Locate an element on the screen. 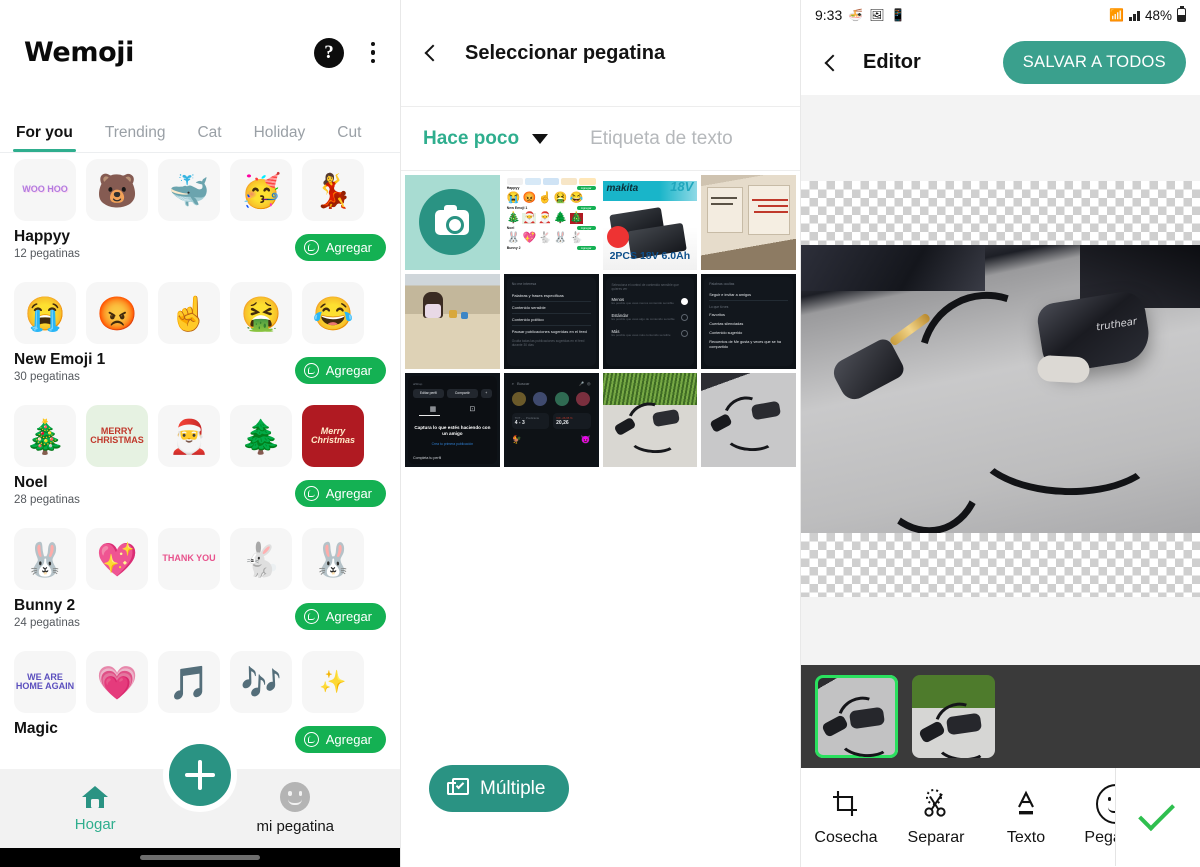  sticker-thumb: 🐇 is located at coordinates (261, 559).